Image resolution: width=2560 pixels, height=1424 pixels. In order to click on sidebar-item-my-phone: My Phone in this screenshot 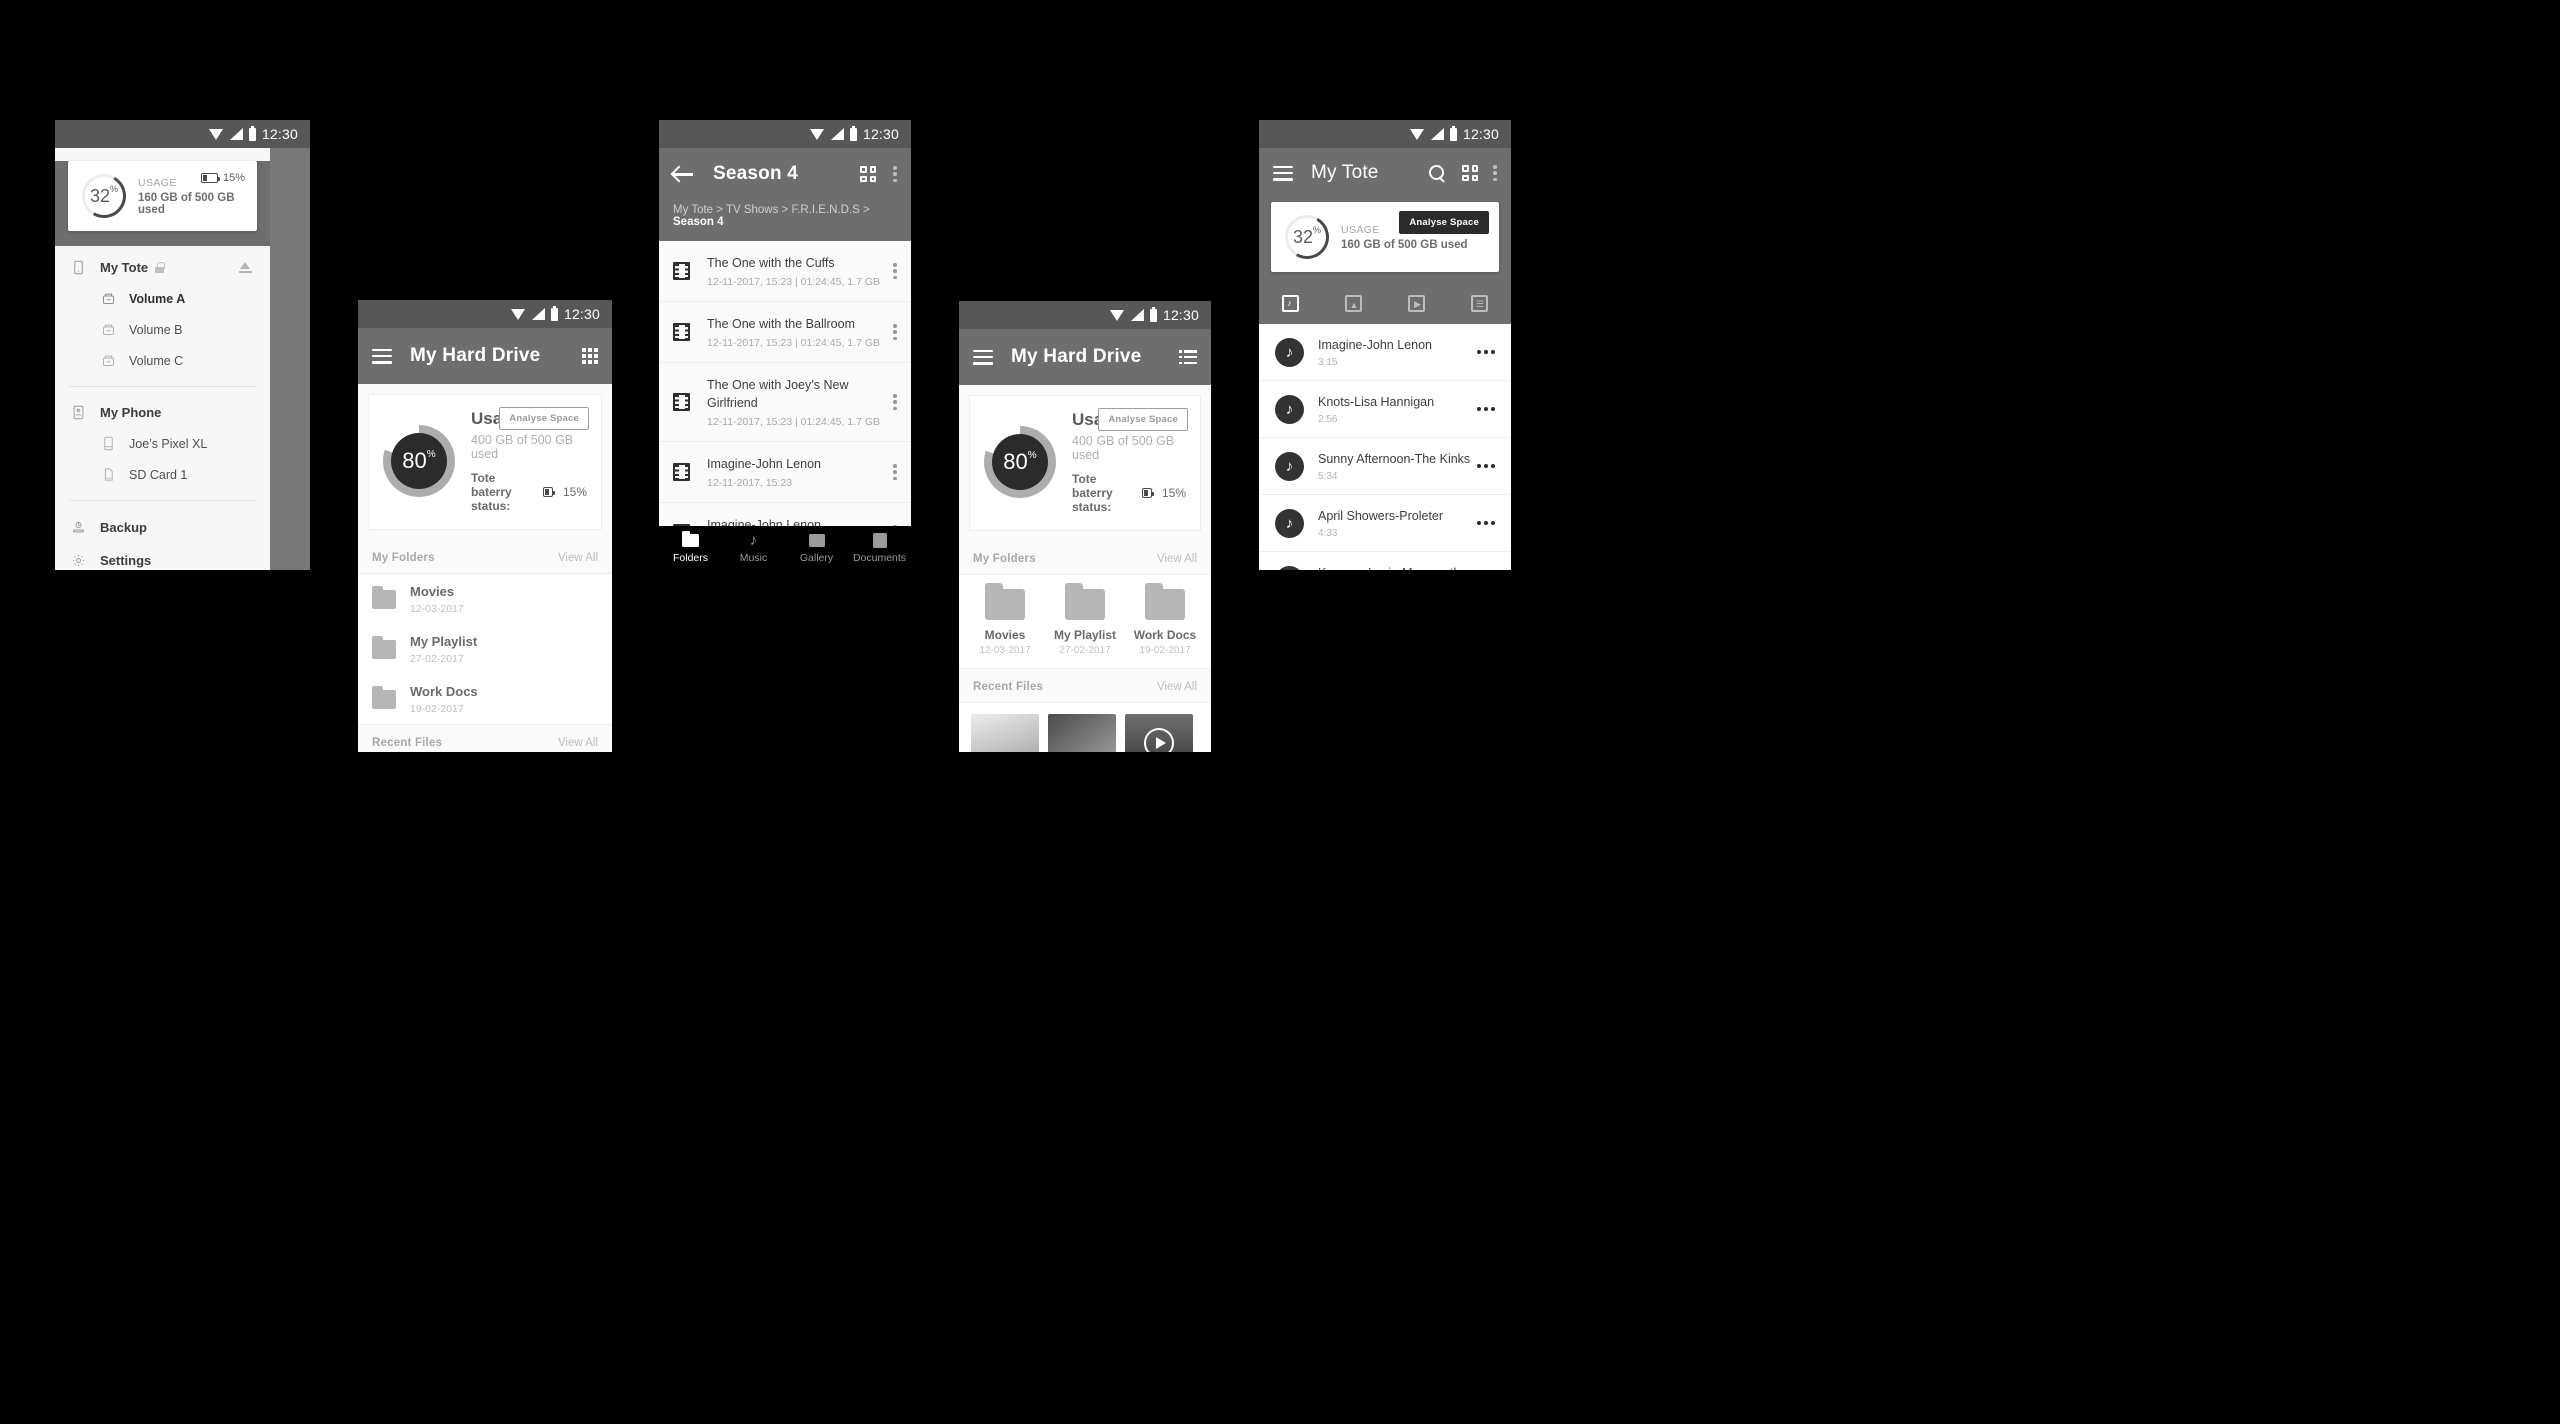, I will do `click(162, 412)`.